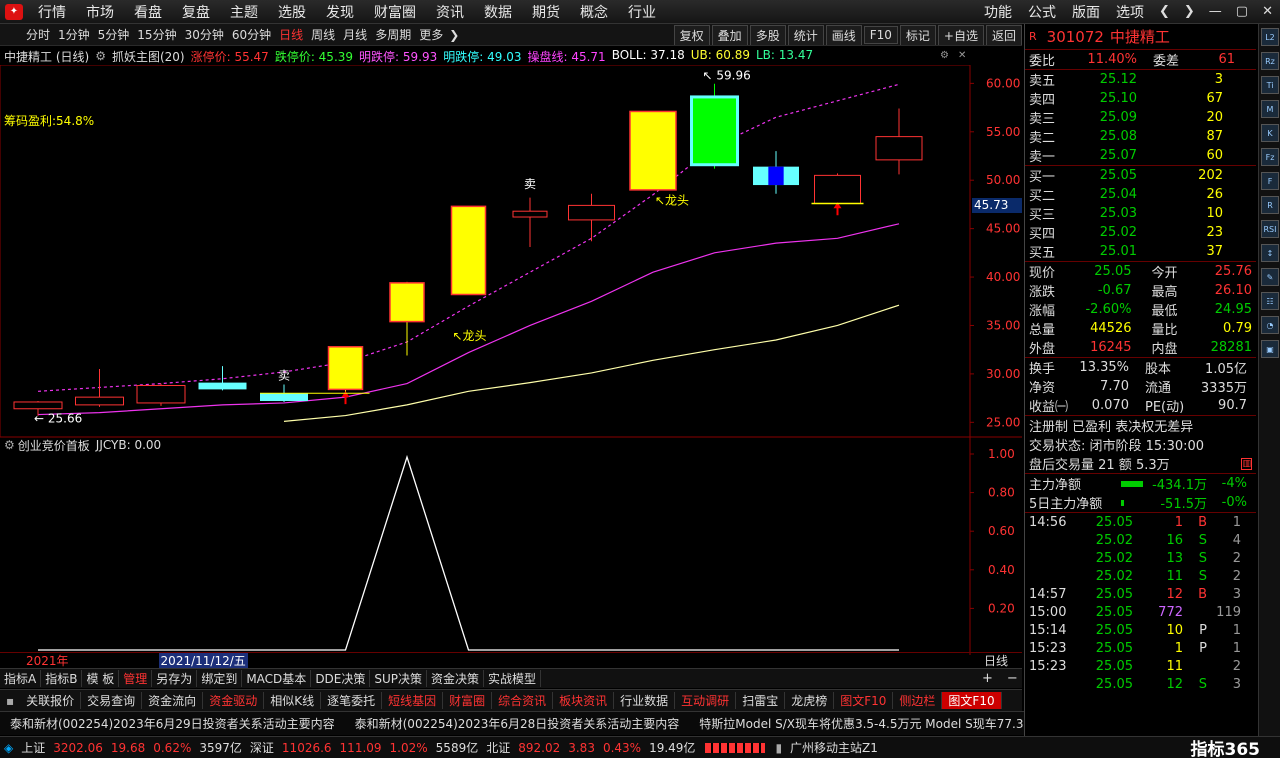  I want to click on function-button: 综合资讯, so click(523, 700).